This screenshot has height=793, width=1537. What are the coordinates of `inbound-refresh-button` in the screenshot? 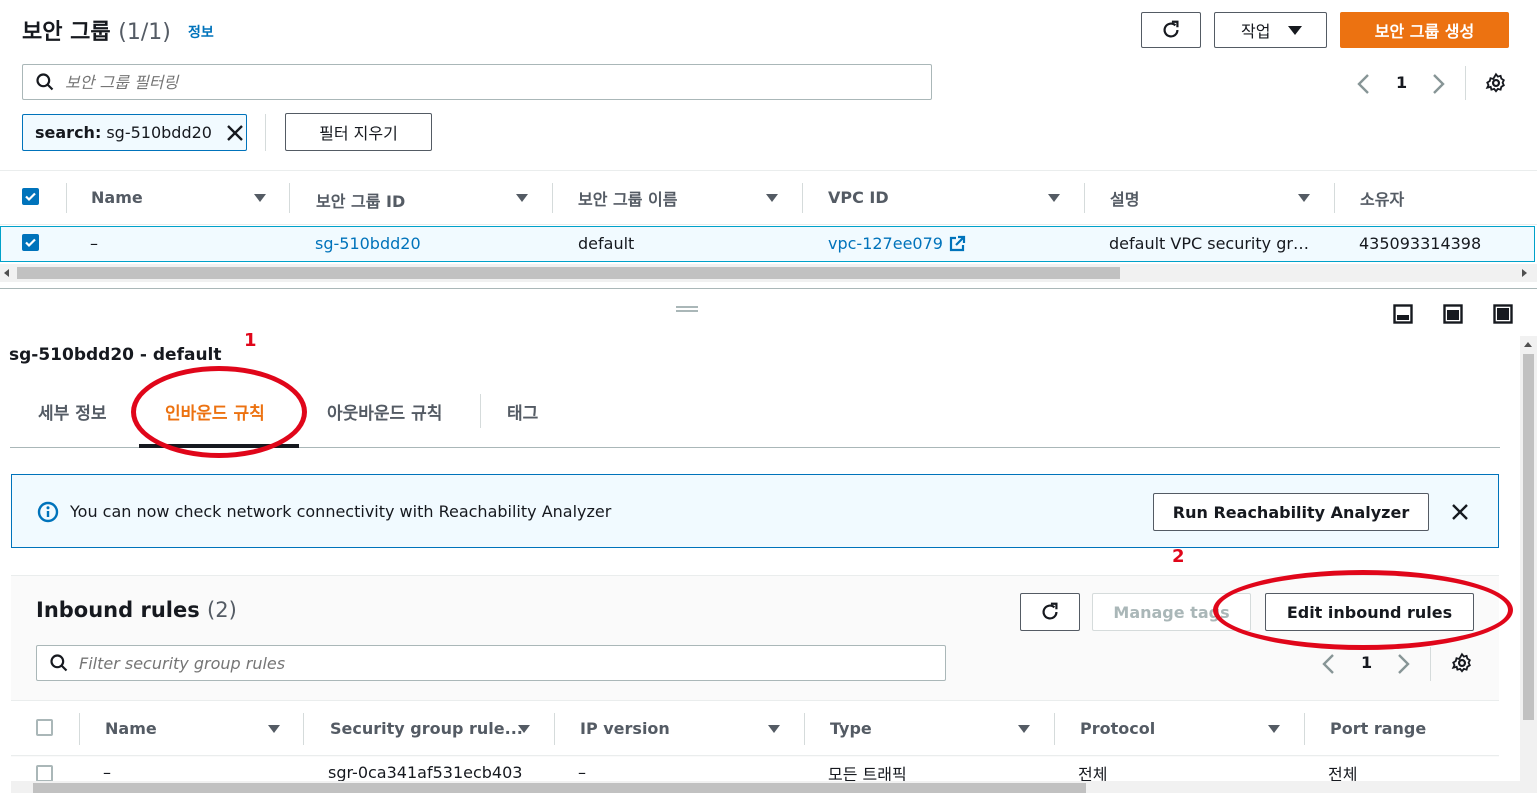 It's located at (1050, 612).